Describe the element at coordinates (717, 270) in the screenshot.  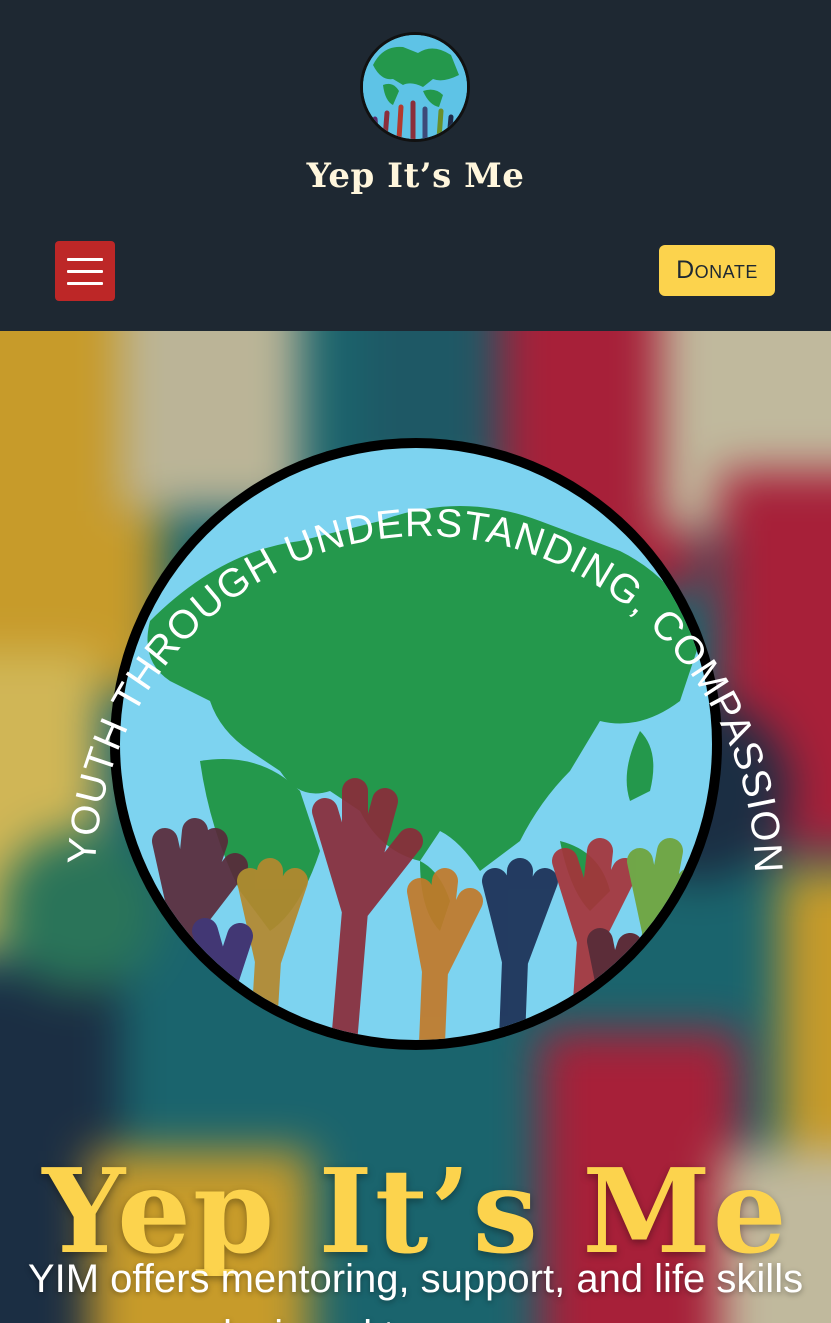
I see `donate-button: Donate` at that location.